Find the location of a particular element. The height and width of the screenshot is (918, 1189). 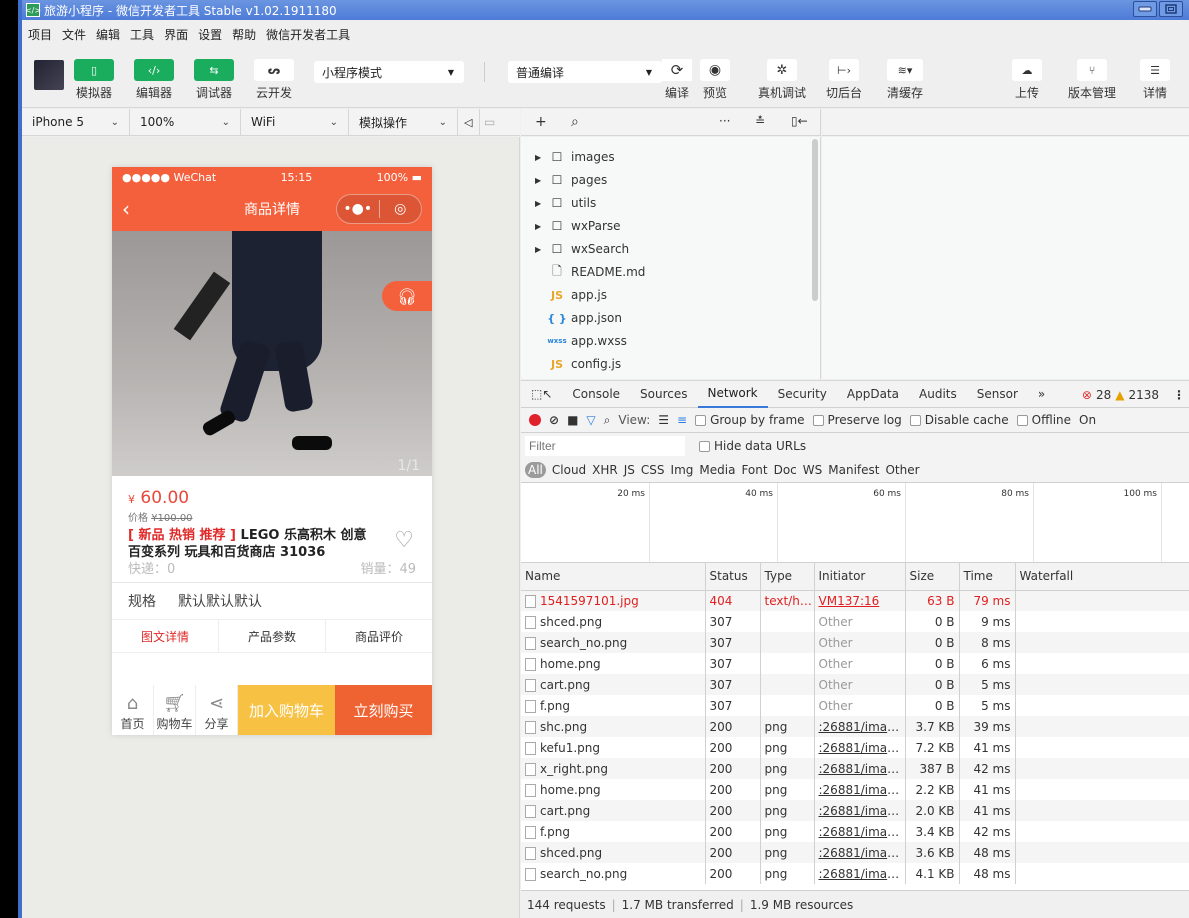

spec-row: 规格 默认默认默认 is located at coordinates (272, 601).